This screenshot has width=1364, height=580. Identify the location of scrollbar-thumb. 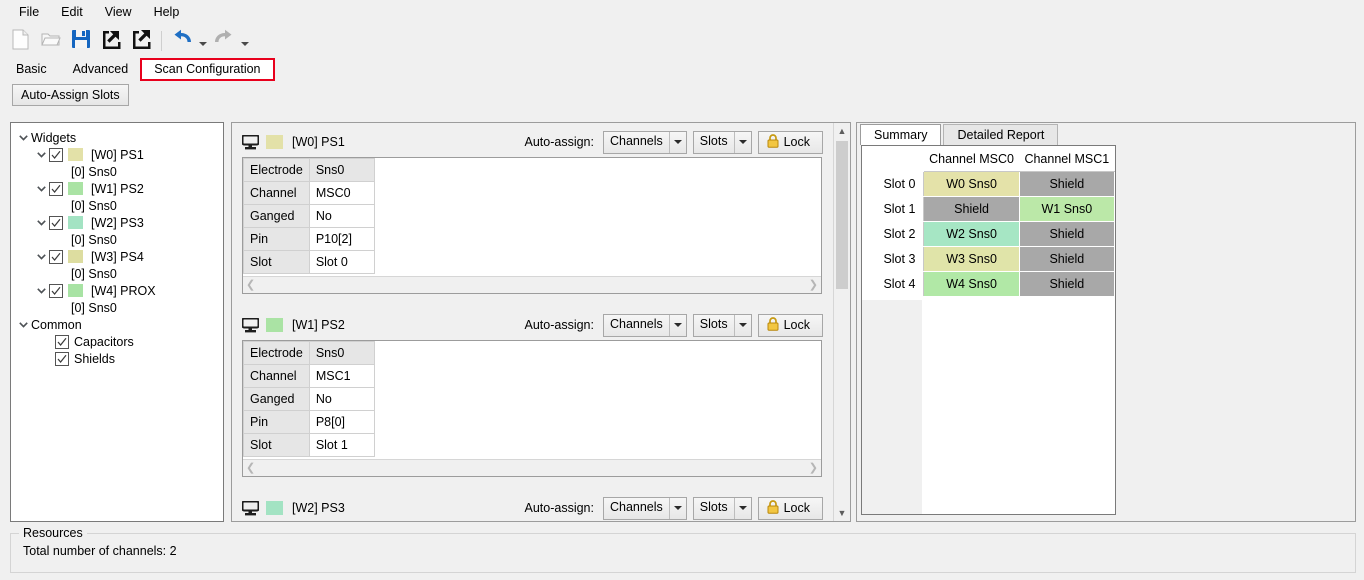
(842, 215).